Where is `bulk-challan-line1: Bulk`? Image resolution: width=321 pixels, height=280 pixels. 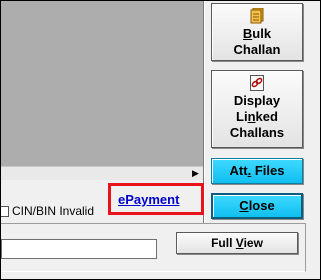 bulk-challan-line1: Bulk is located at coordinates (257, 33).